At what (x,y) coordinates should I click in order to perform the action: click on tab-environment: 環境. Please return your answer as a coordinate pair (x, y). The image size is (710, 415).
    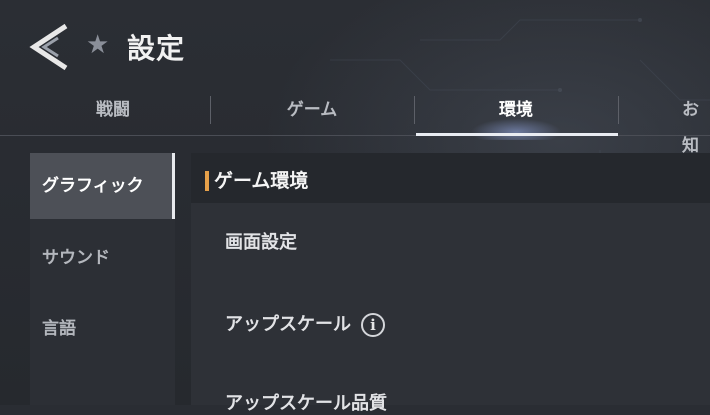
    Looking at the image, I should click on (516, 113).